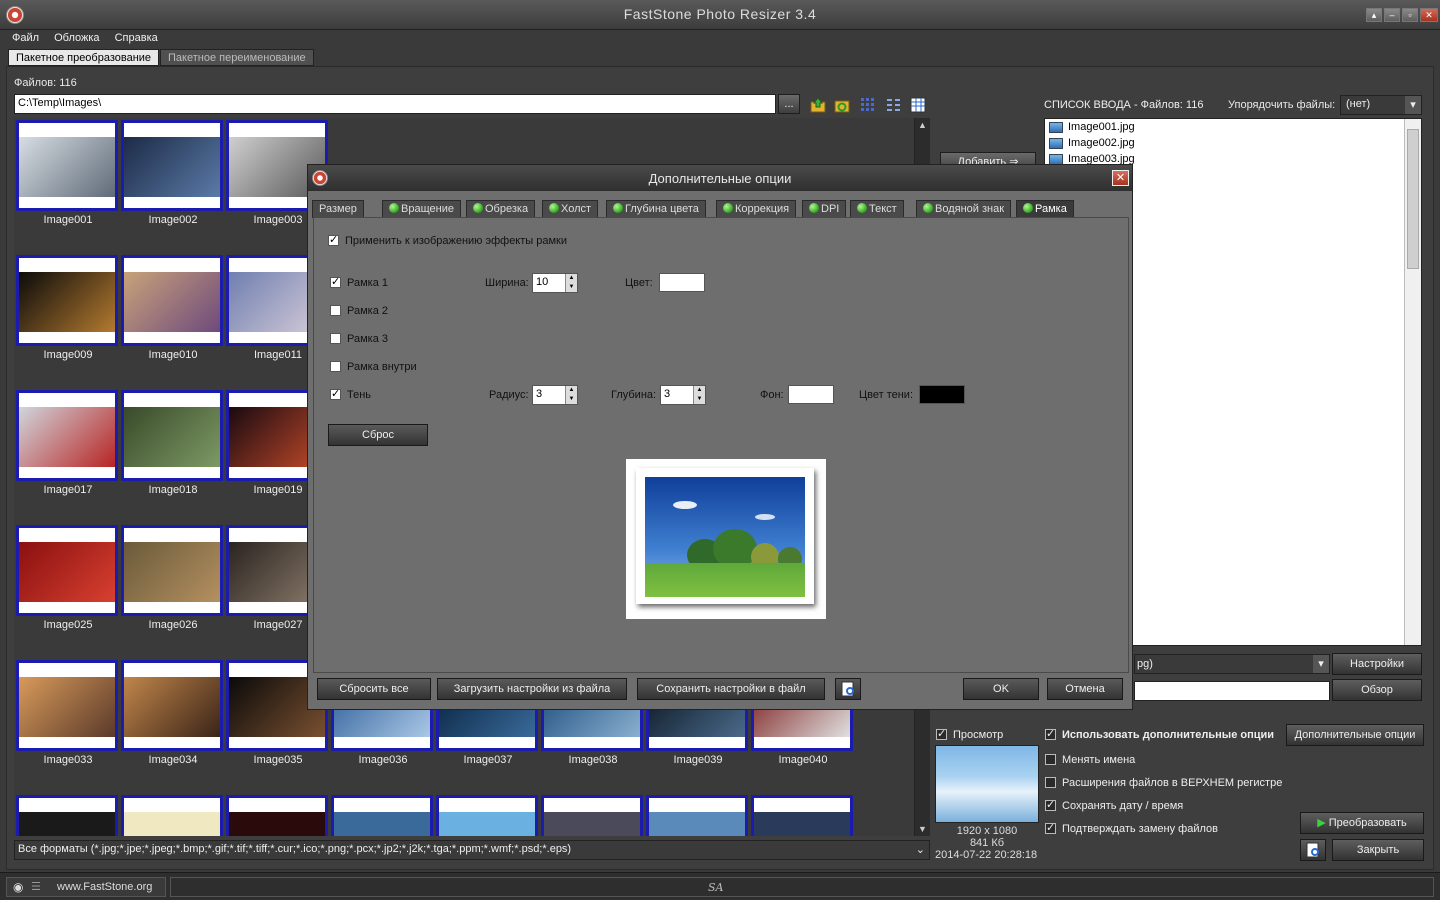 This screenshot has width=1440, height=900. What do you see at coordinates (894, 105) in the screenshot?
I see `list-view-icon` at bounding box center [894, 105].